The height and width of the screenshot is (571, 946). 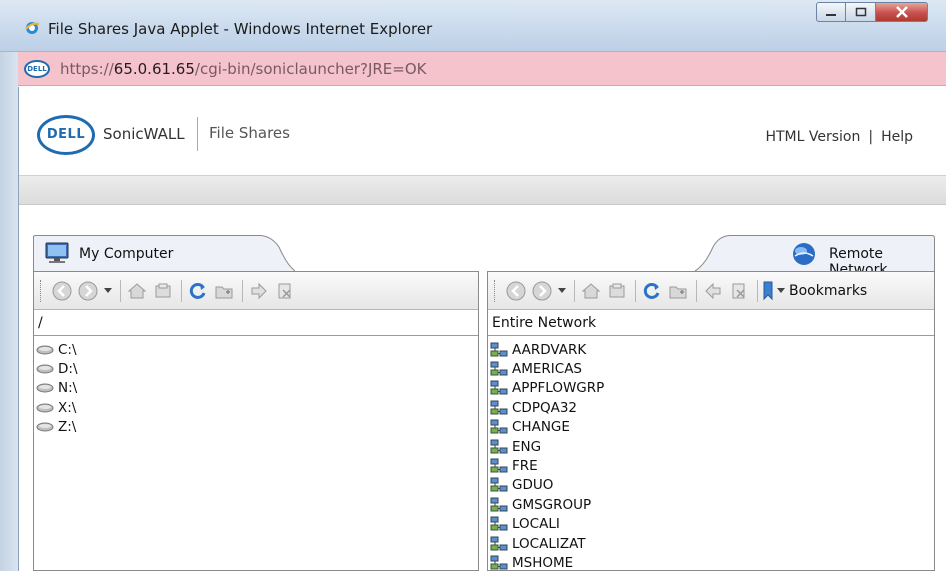 I want to click on forward-arrow-icon, so click(x=88, y=290).